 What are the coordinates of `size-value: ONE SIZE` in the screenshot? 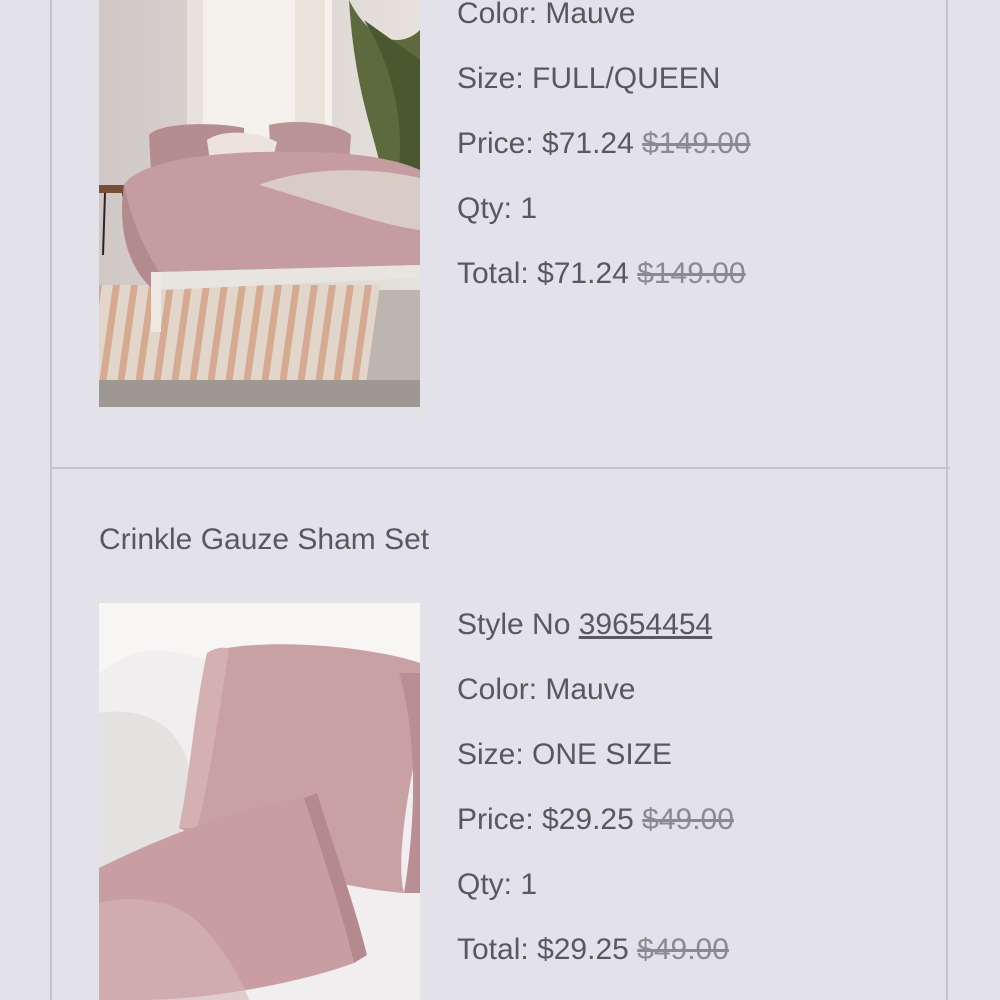 It's located at (602, 754).